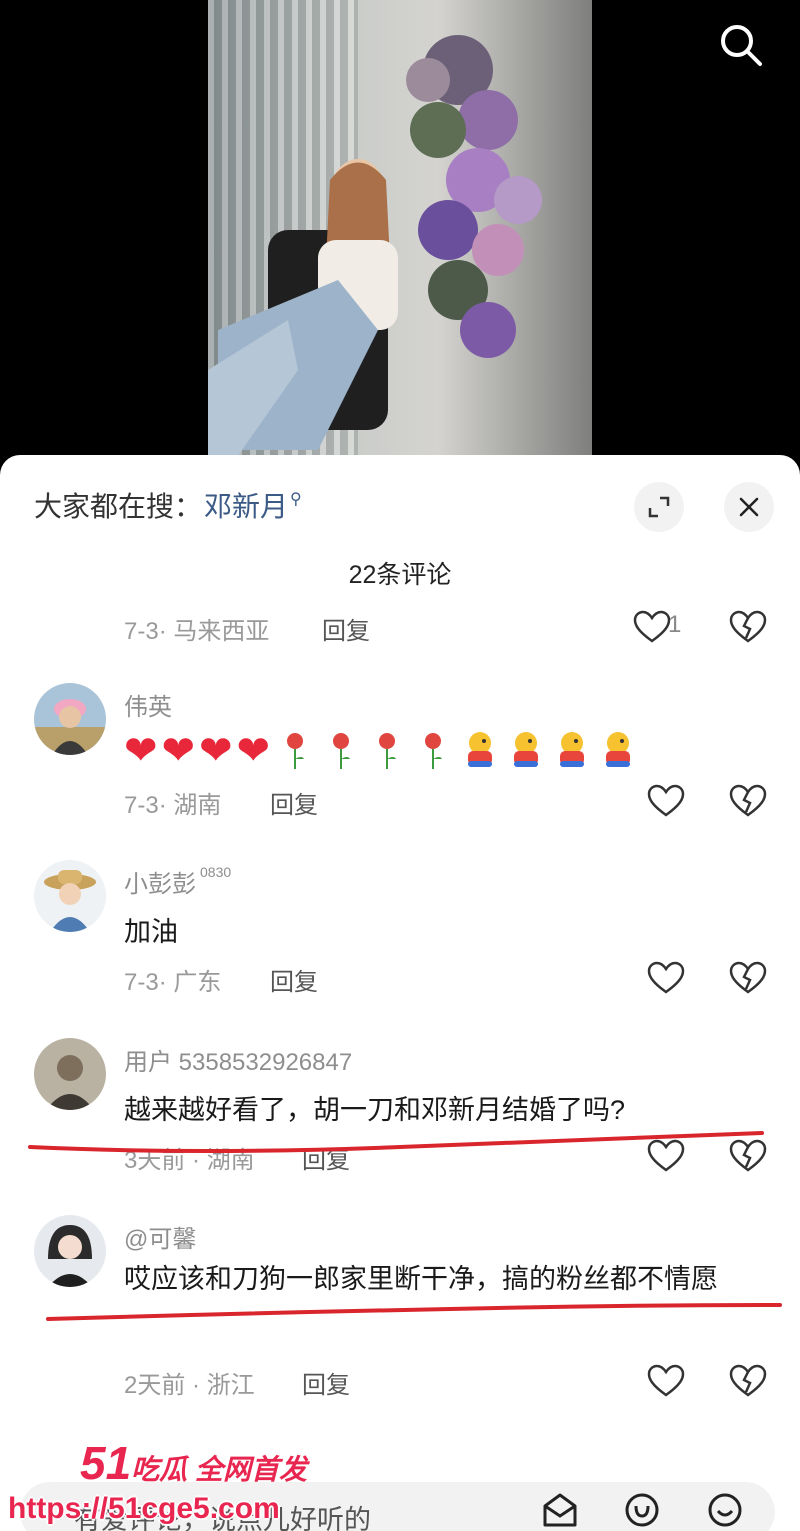  What do you see at coordinates (675, 624) in the screenshot?
I see `like-count: 1` at bounding box center [675, 624].